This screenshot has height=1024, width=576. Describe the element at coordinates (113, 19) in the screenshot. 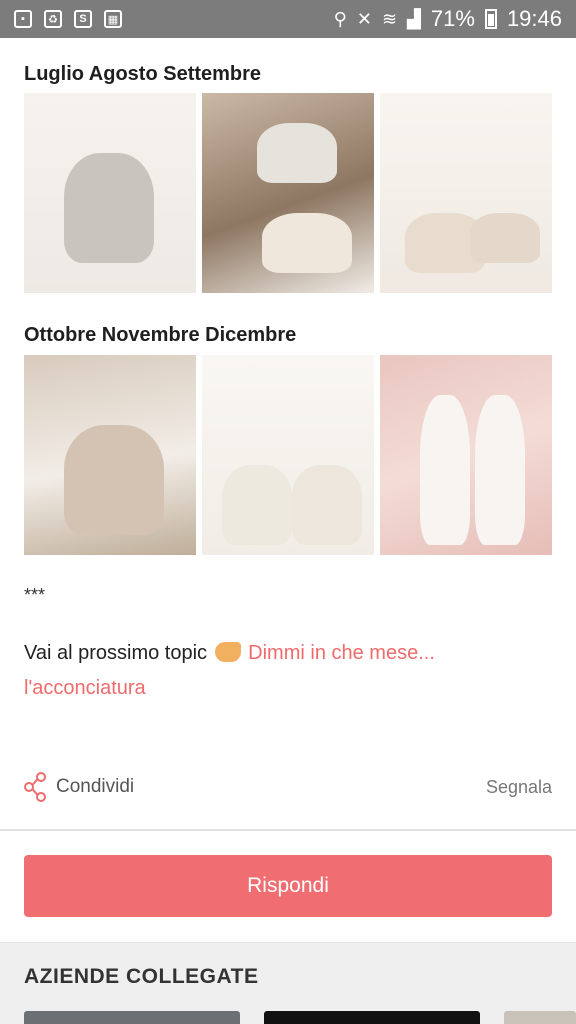

I see `calendar-icon: ▦` at that location.